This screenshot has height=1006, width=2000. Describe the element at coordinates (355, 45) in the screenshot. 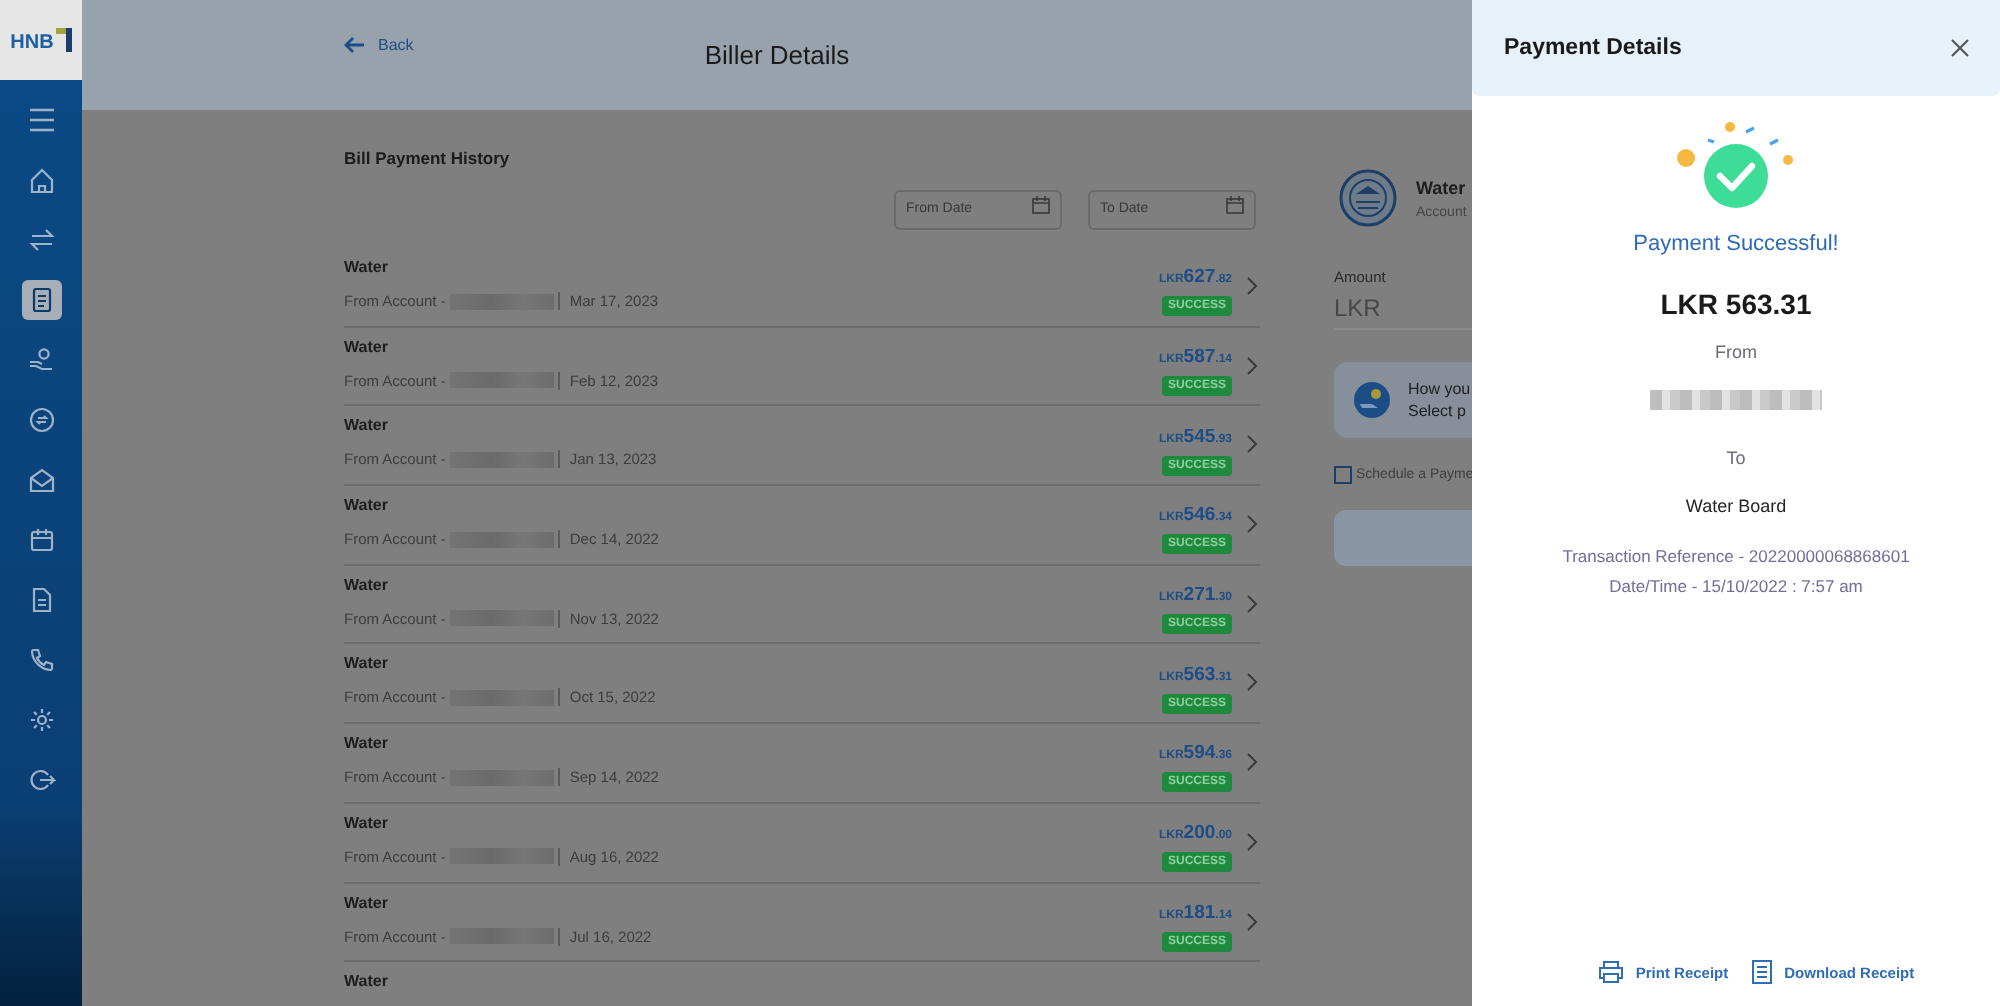

I see `back-arrow-icon` at that location.